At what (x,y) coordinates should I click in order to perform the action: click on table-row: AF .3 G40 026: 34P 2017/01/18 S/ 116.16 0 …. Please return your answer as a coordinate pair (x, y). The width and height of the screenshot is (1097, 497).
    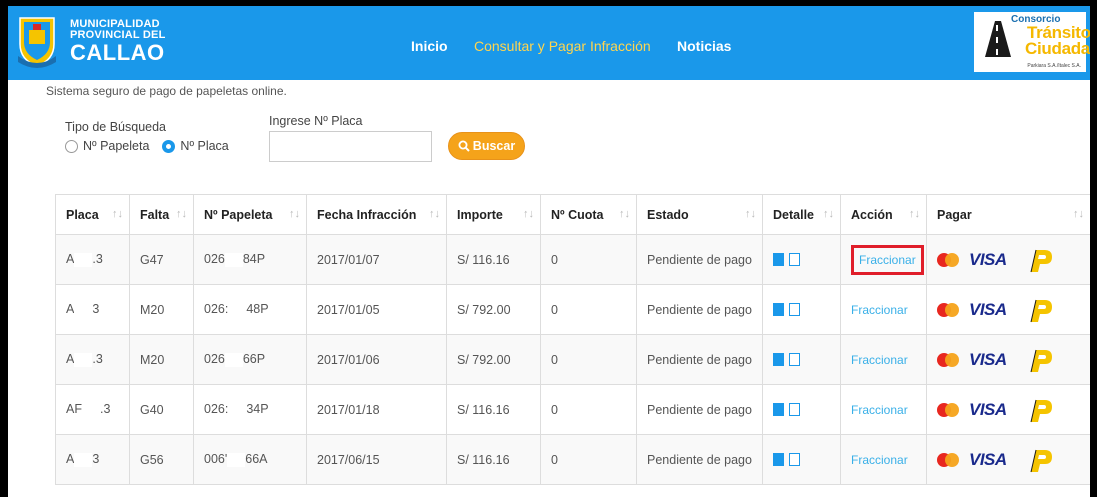
    Looking at the image, I should click on (572, 409).